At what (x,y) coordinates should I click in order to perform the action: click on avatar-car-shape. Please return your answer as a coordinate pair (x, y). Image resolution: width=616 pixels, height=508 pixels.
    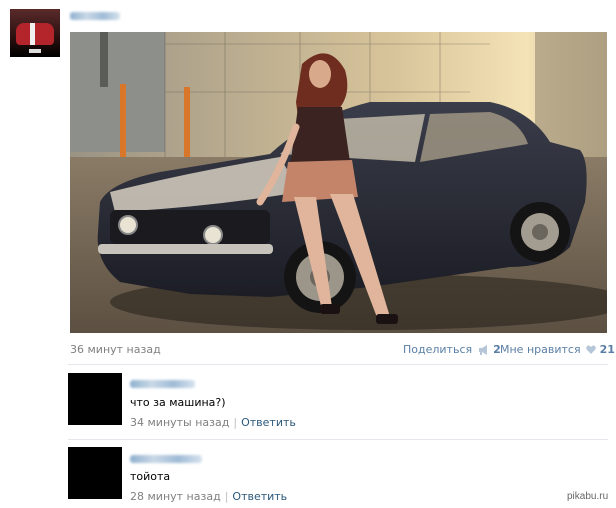
    Looking at the image, I should click on (35, 34).